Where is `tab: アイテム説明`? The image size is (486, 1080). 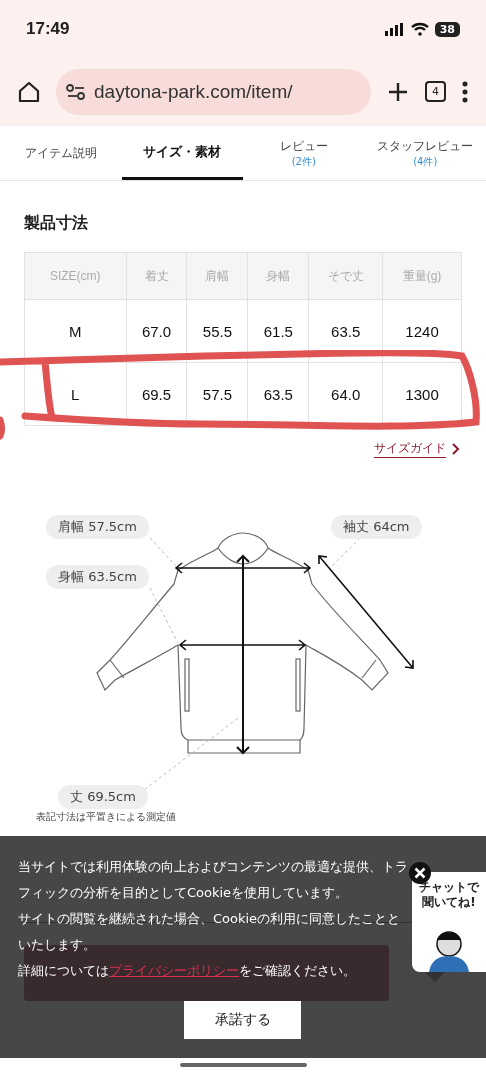
tab: アイテム説明 is located at coordinates (61, 153).